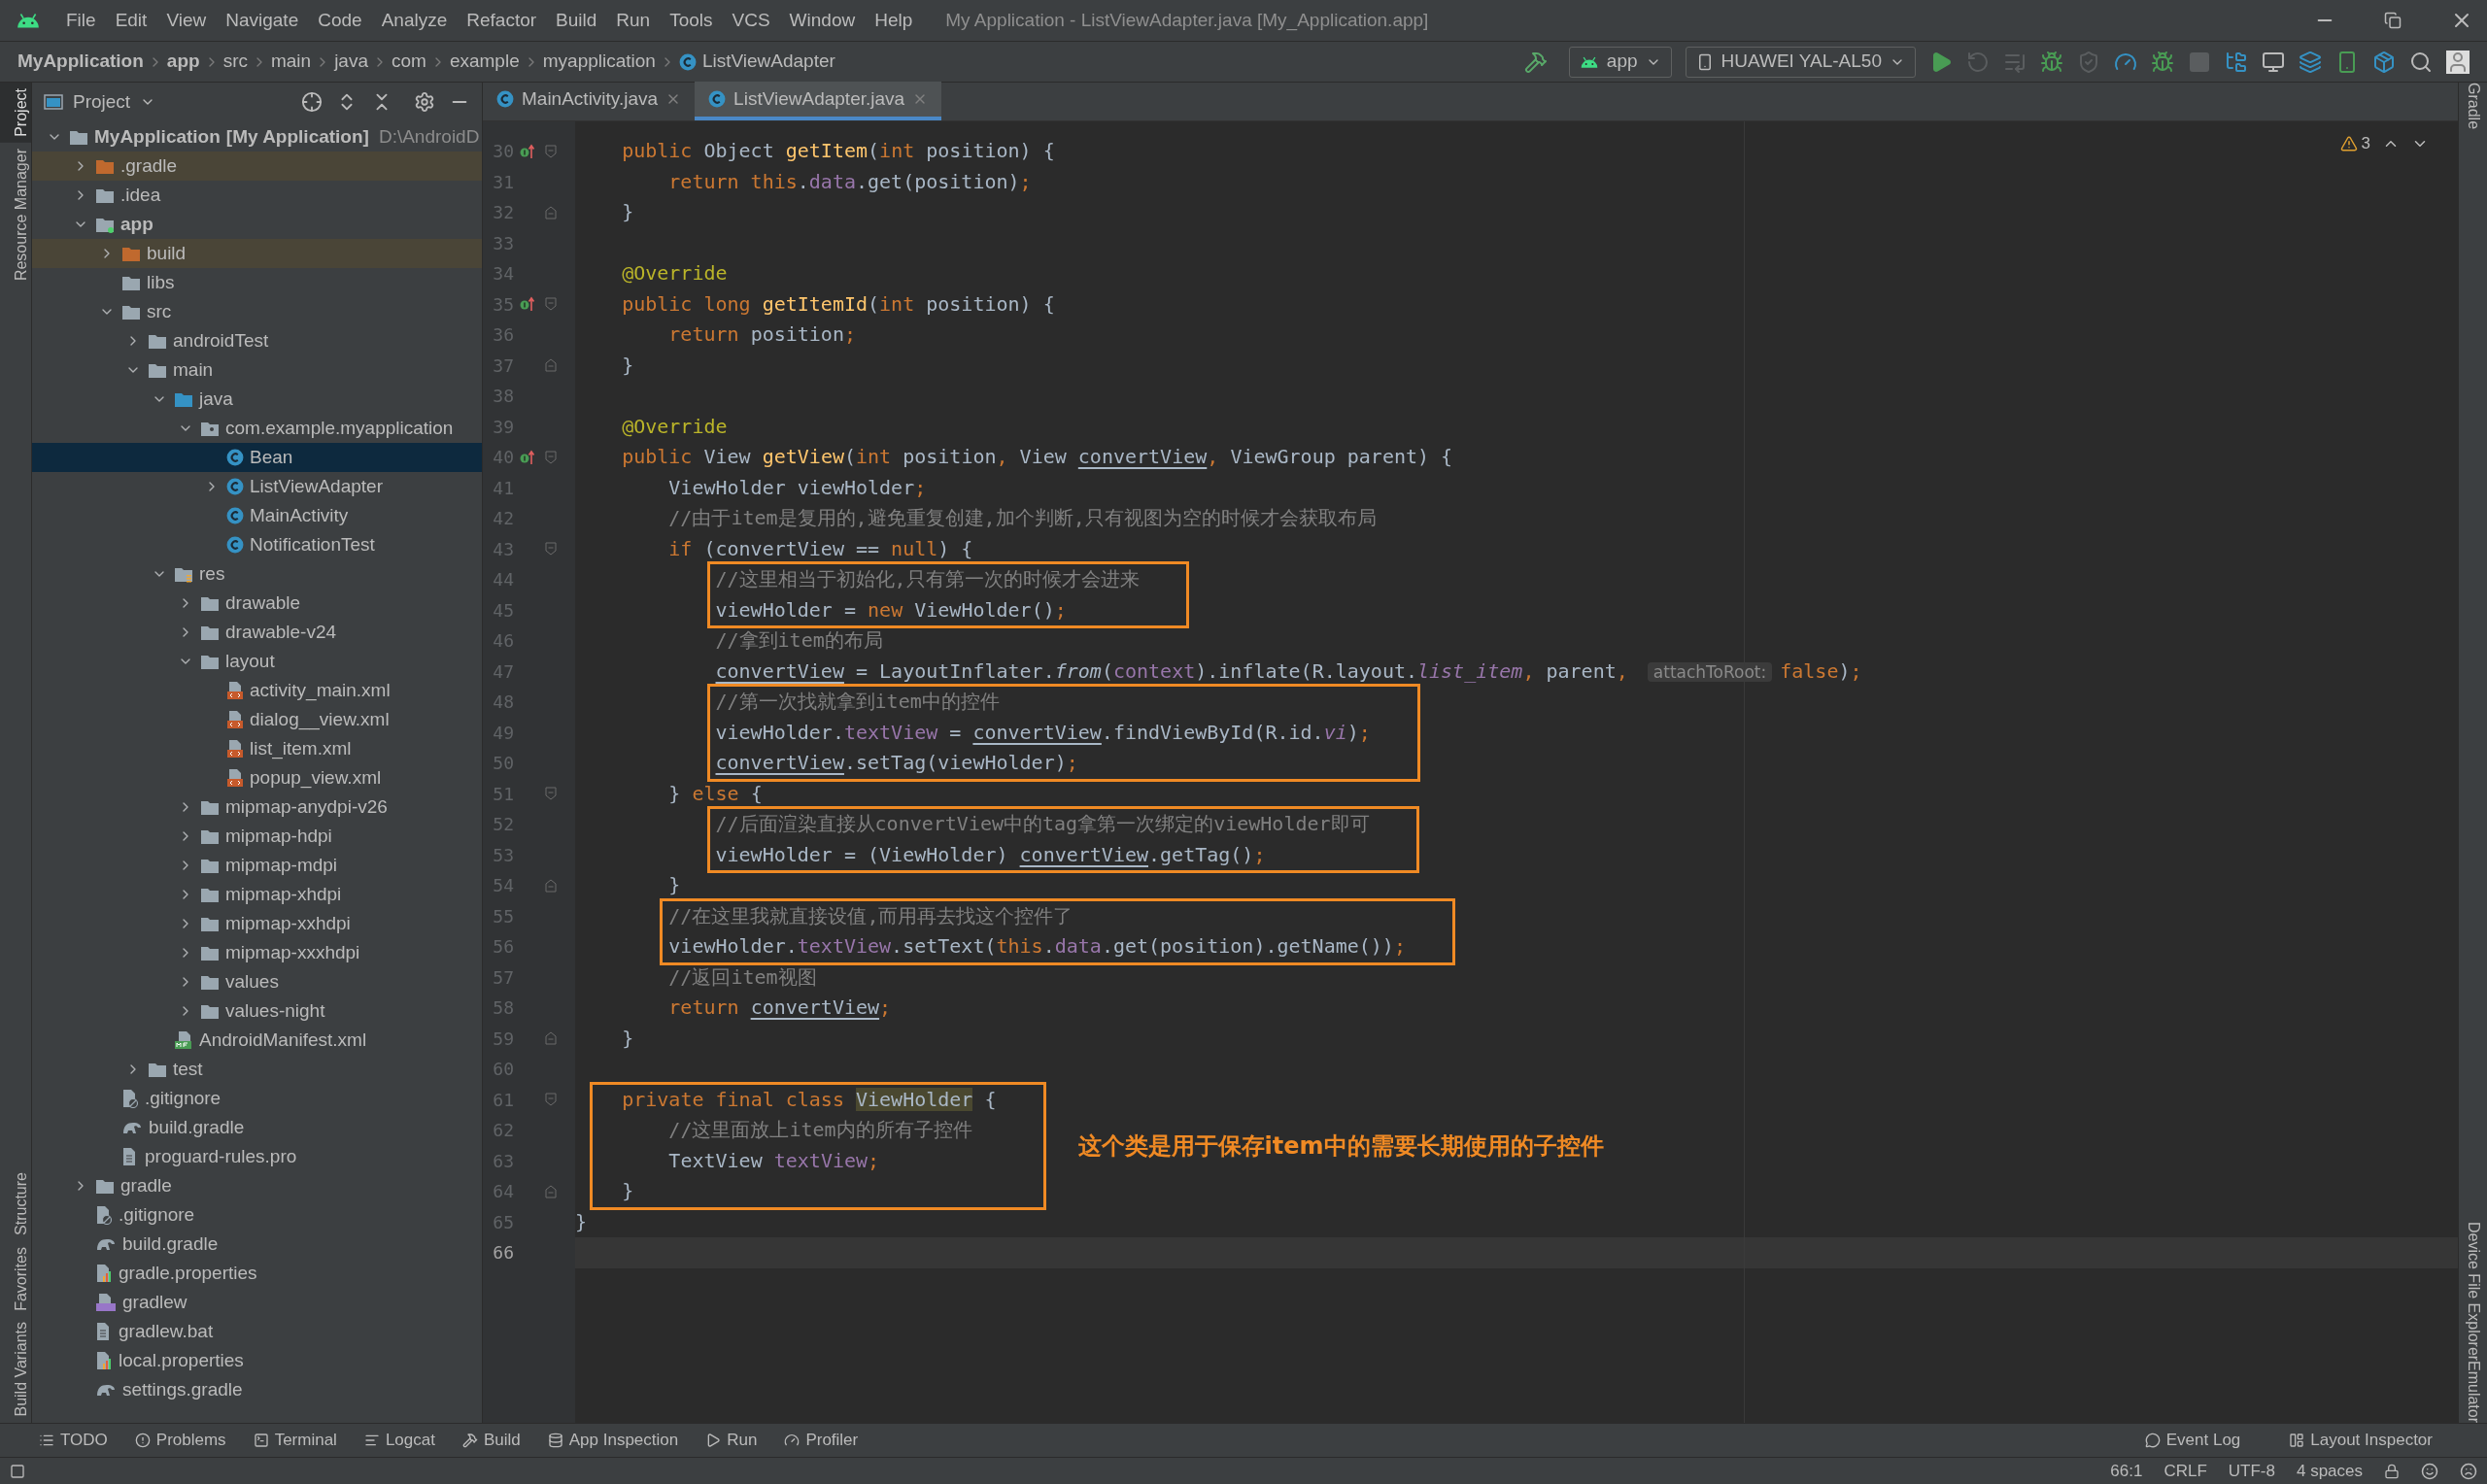 The image size is (2487, 1484). I want to click on tree-item: test, so click(257, 1069).